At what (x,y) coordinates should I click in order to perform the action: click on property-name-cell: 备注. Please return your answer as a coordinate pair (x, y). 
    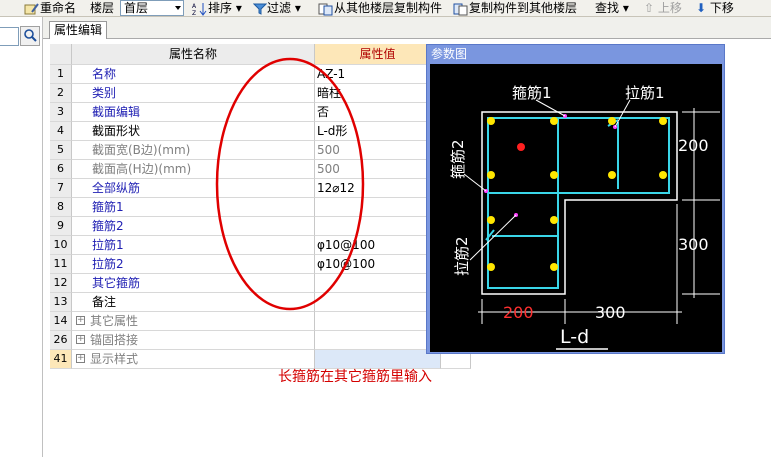
    Looking at the image, I should click on (193, 302).